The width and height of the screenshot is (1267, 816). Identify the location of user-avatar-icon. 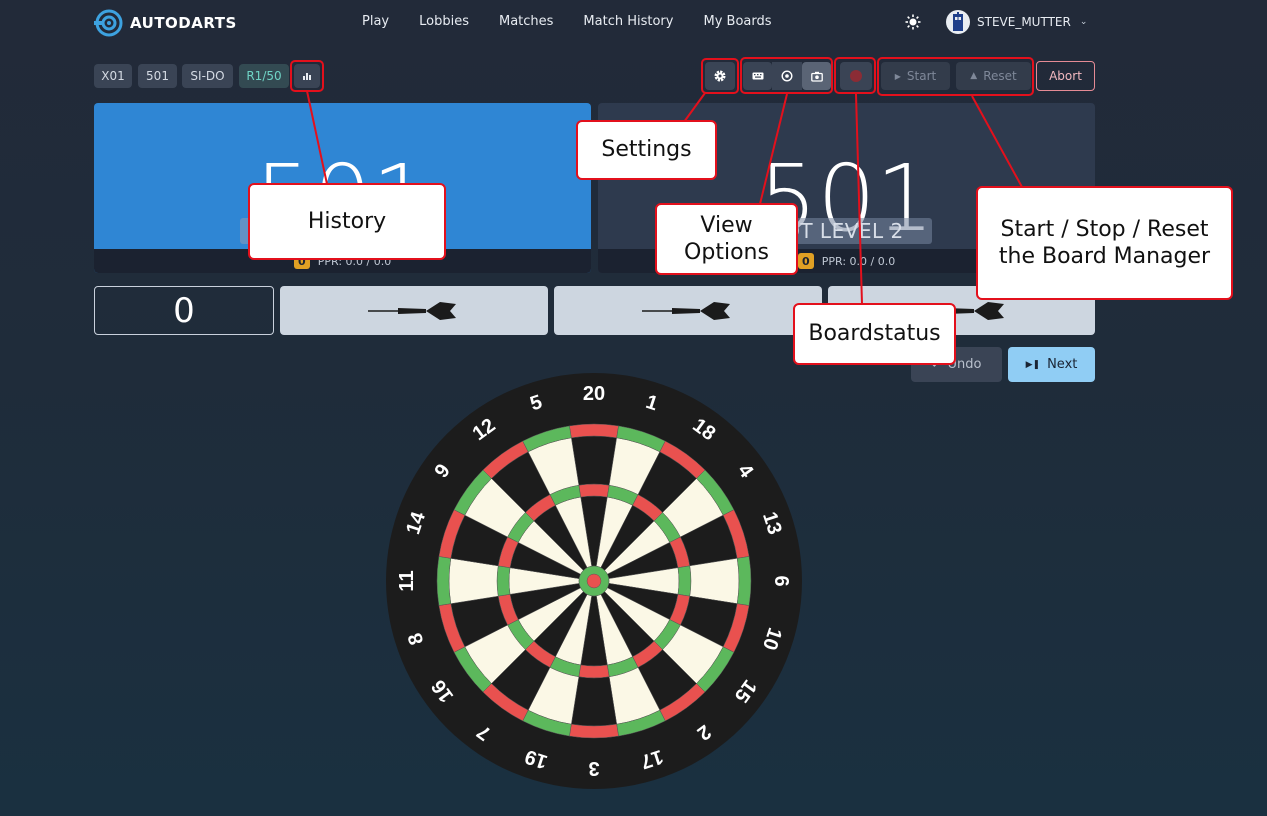
(958, 21).